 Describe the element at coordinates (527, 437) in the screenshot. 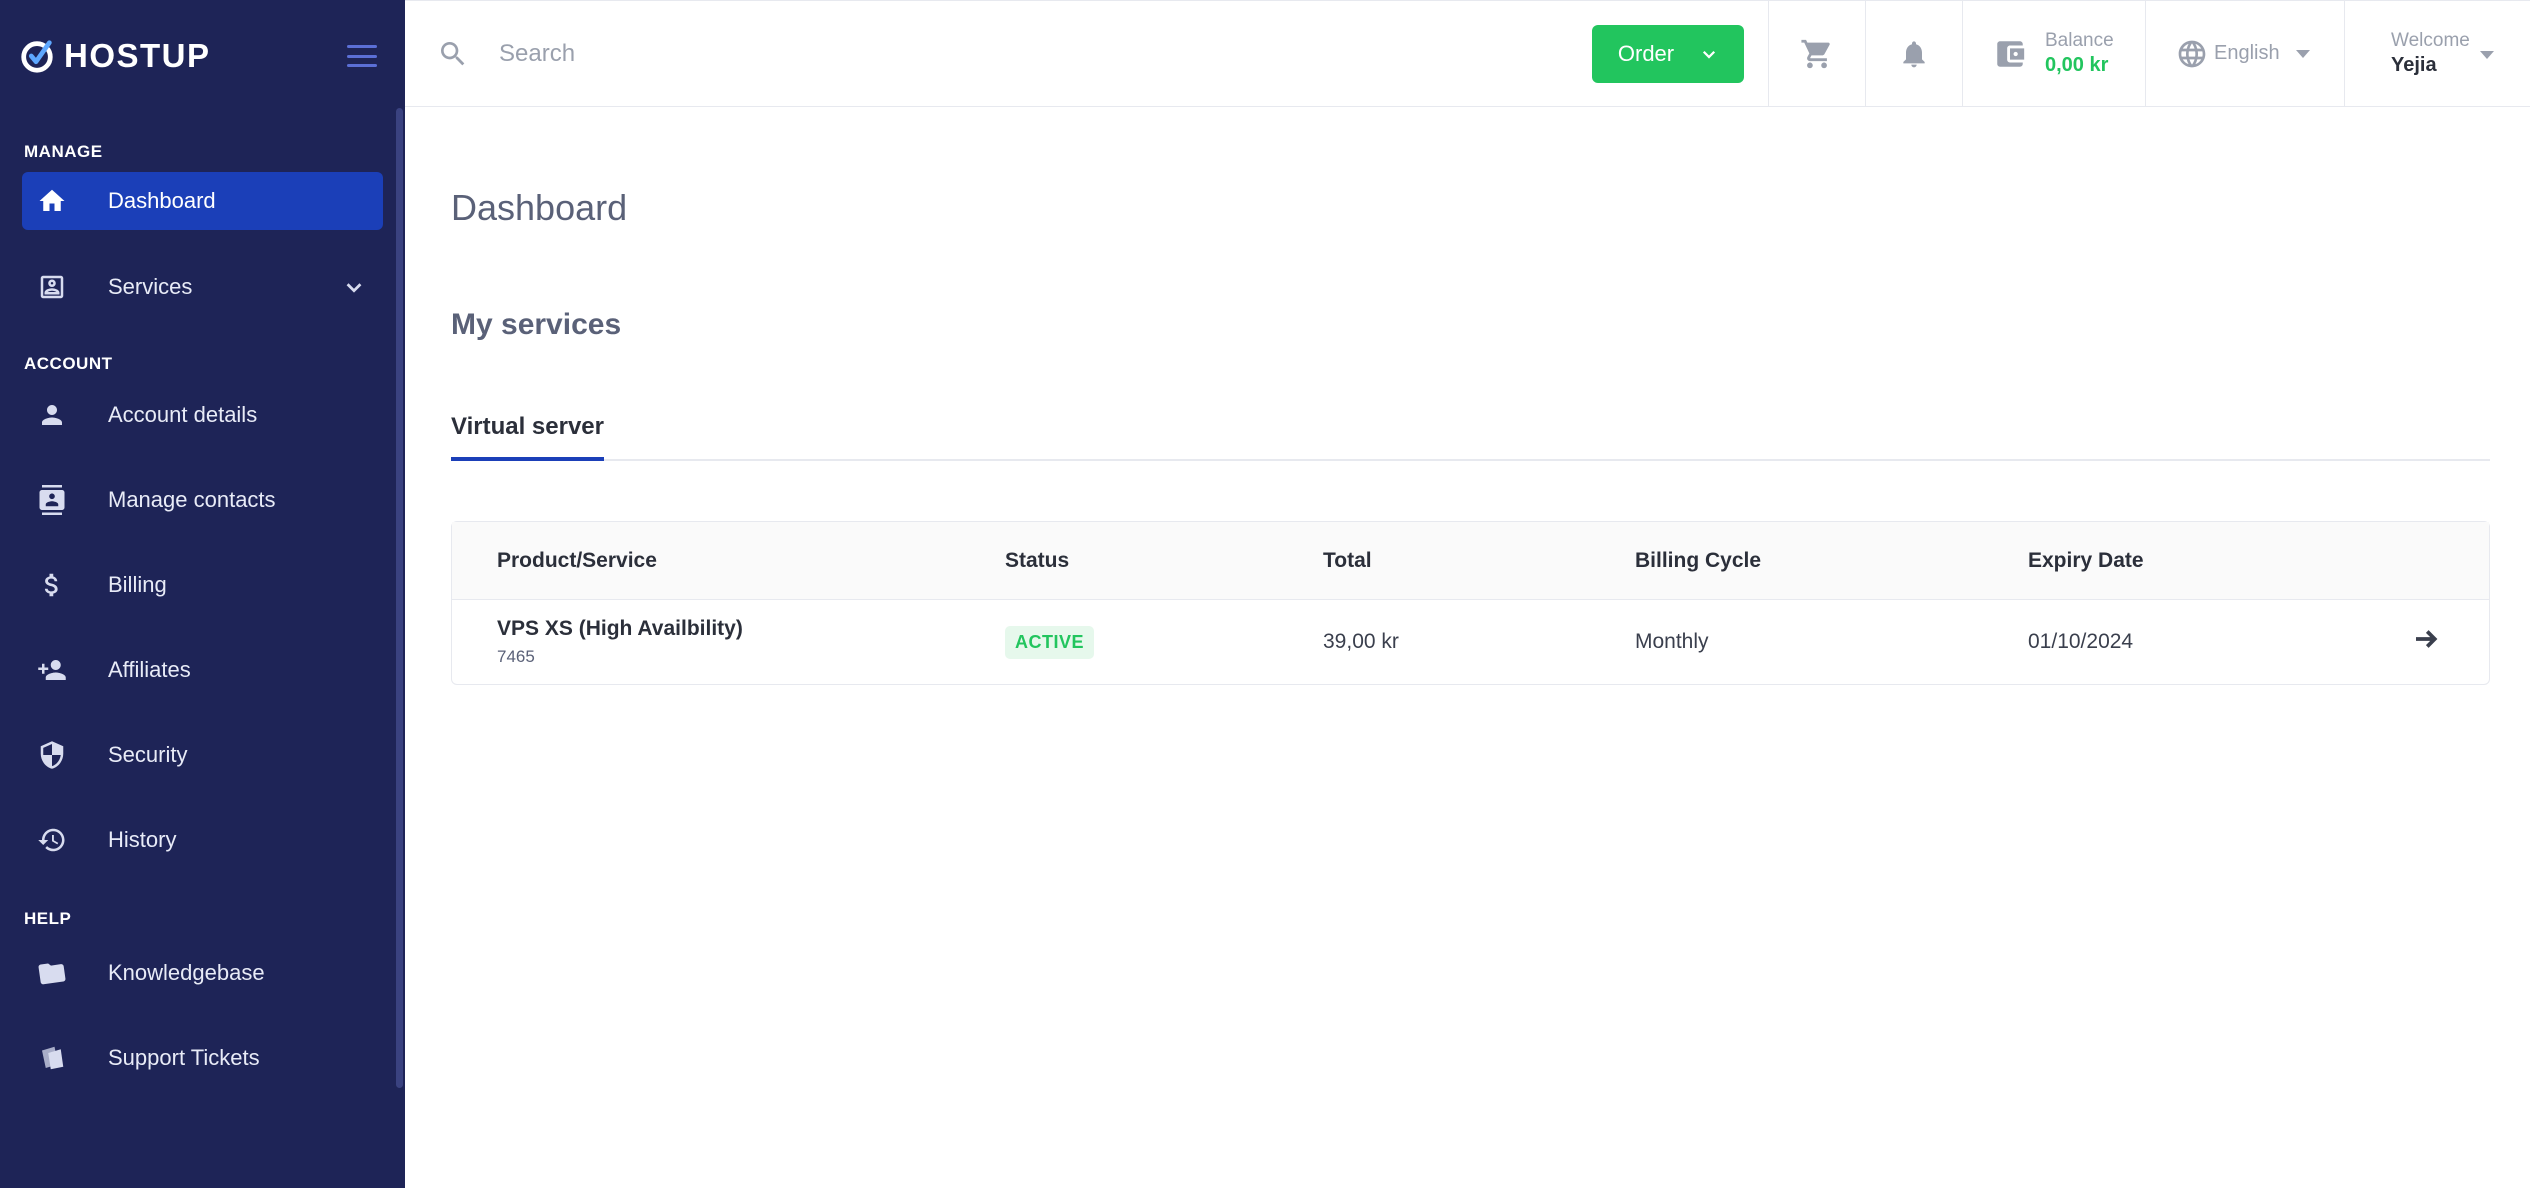

I see `tab-virtual-server: Virtual server` at that location.